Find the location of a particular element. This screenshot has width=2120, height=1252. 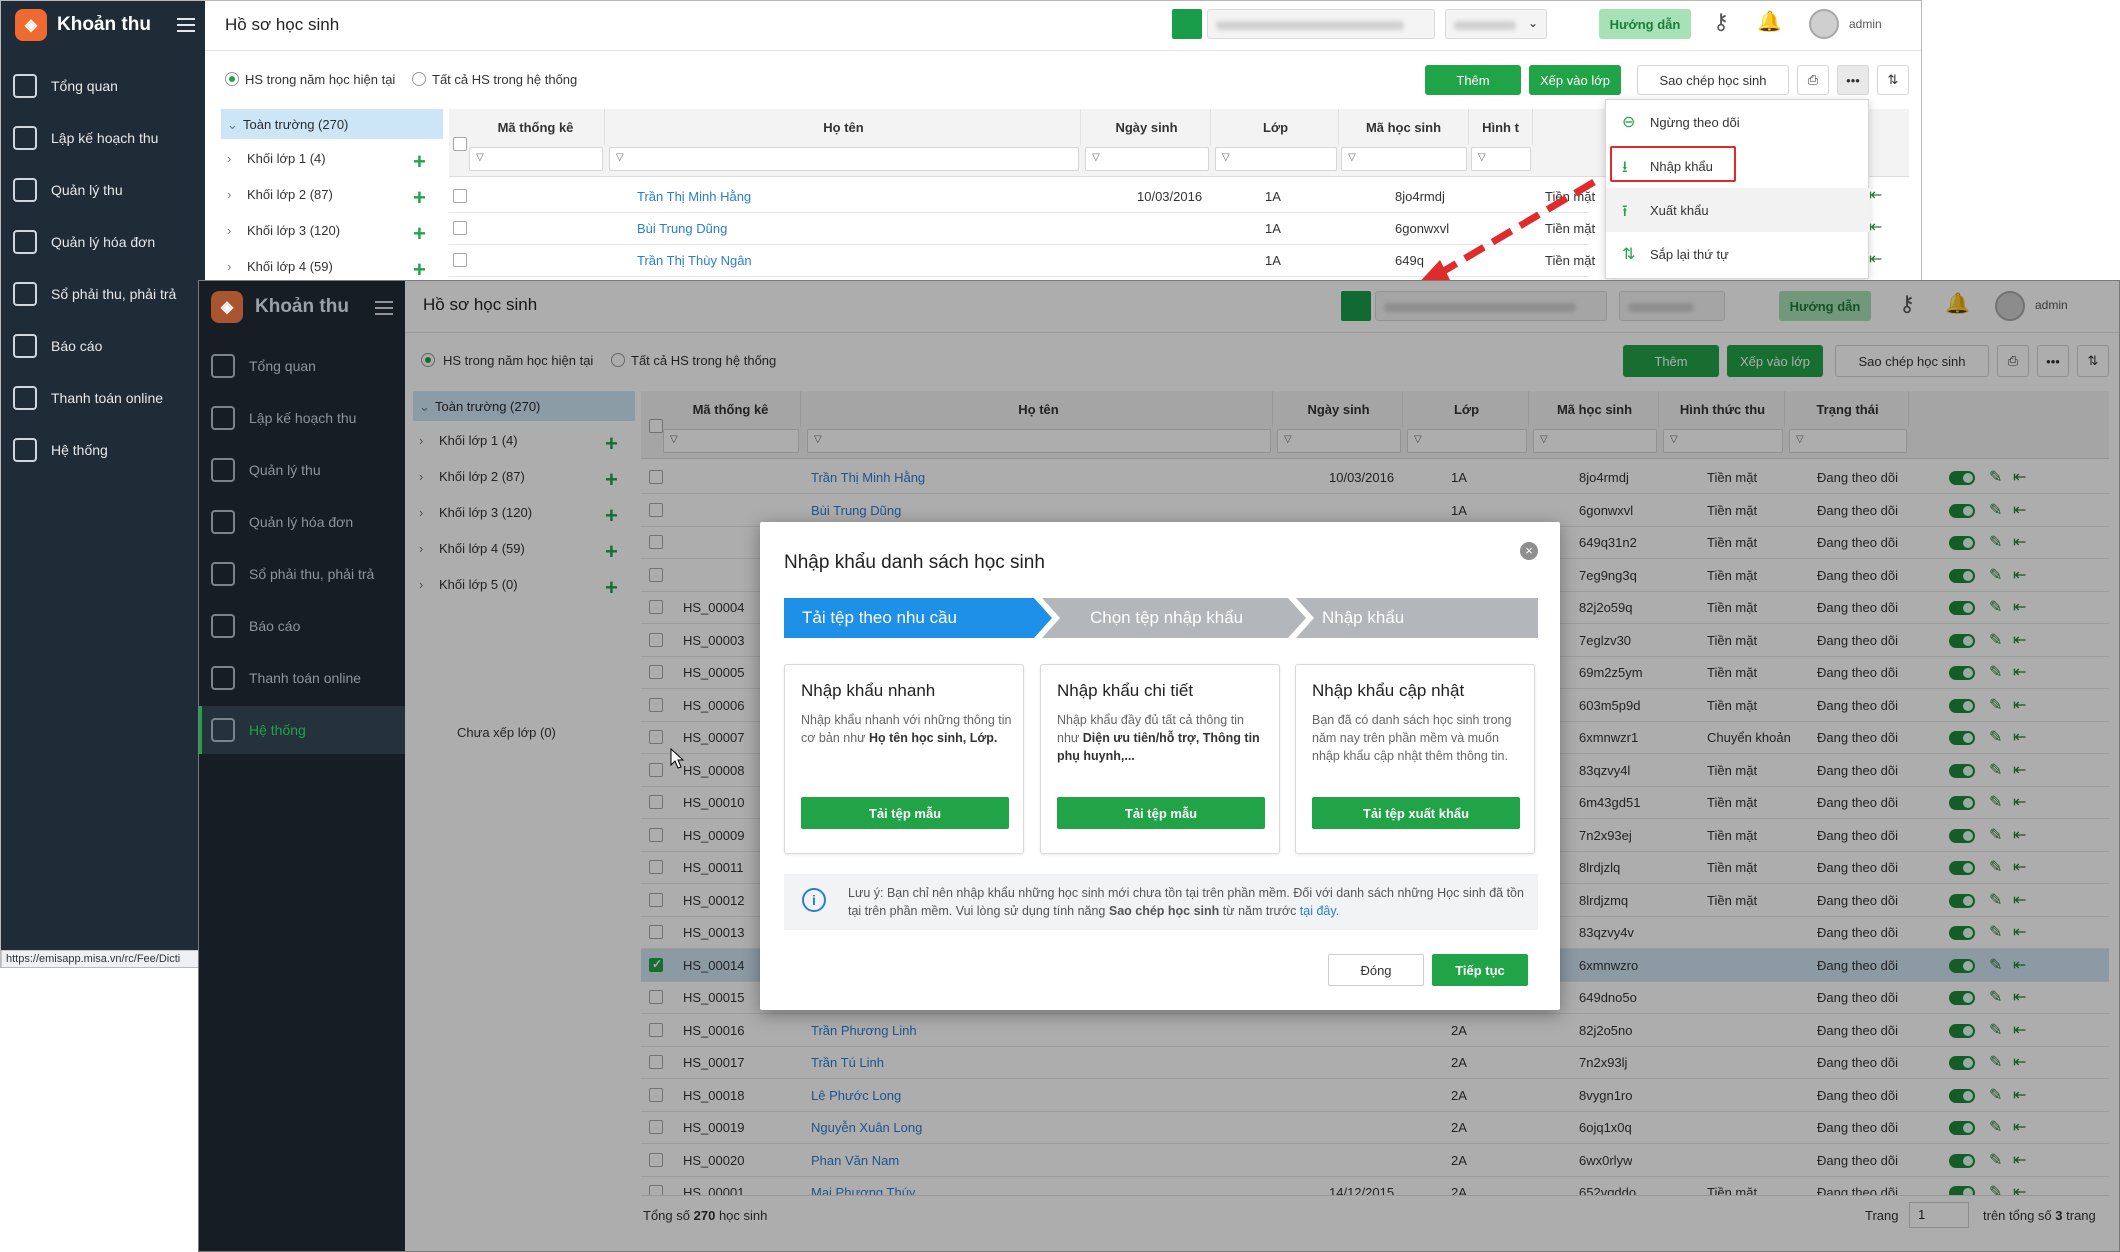

here-link: tại đây. is located at coordinates (1319, 911).